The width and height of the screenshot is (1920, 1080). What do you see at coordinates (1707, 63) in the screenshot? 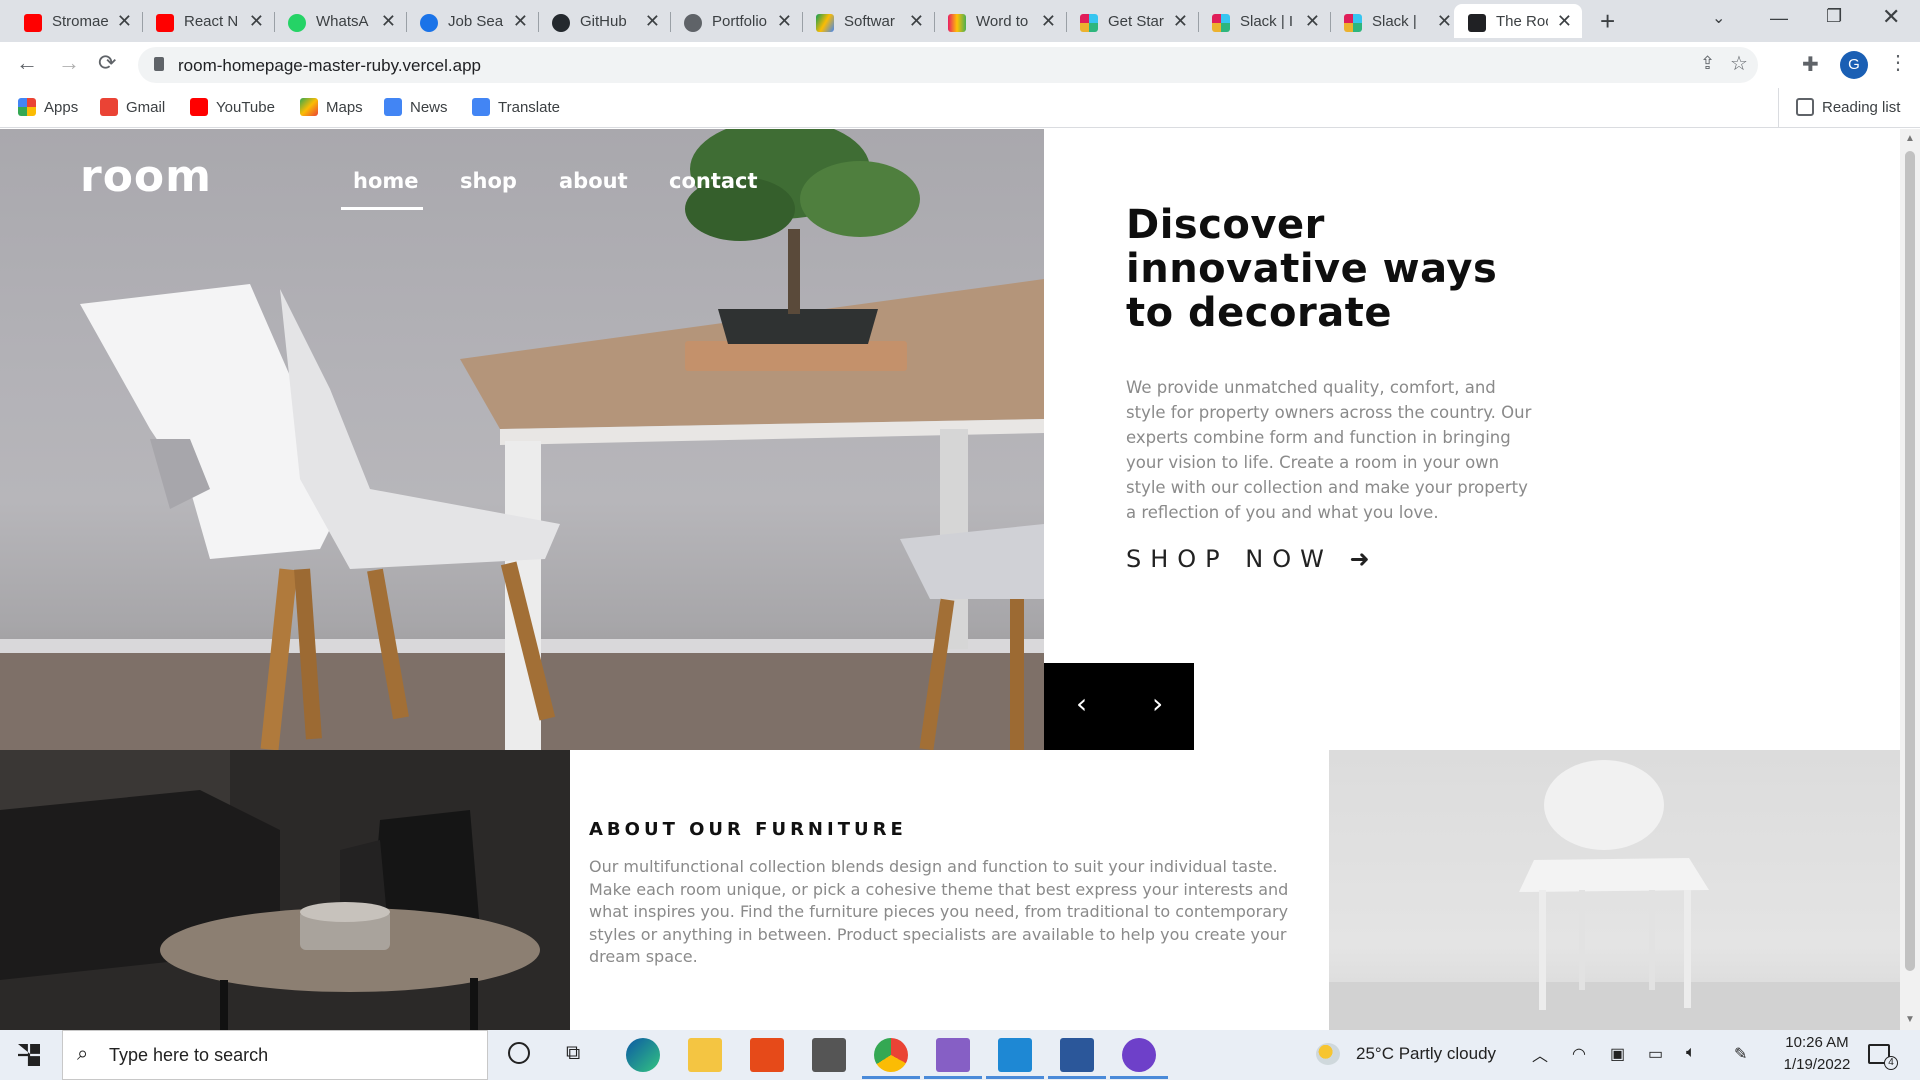
I see `share-icon: ⇪` at bounding box center [1707, 63].